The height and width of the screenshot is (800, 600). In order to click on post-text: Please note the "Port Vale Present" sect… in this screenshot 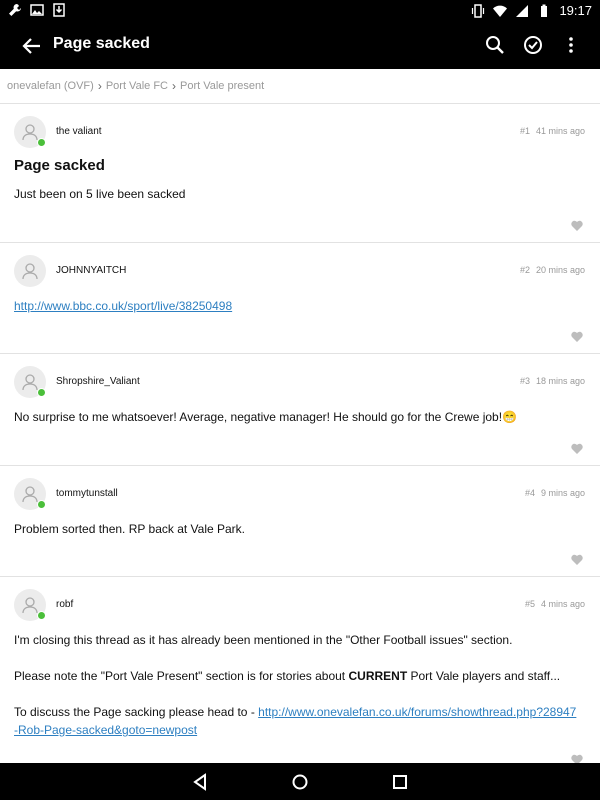, I will do `click(181, 676)`.